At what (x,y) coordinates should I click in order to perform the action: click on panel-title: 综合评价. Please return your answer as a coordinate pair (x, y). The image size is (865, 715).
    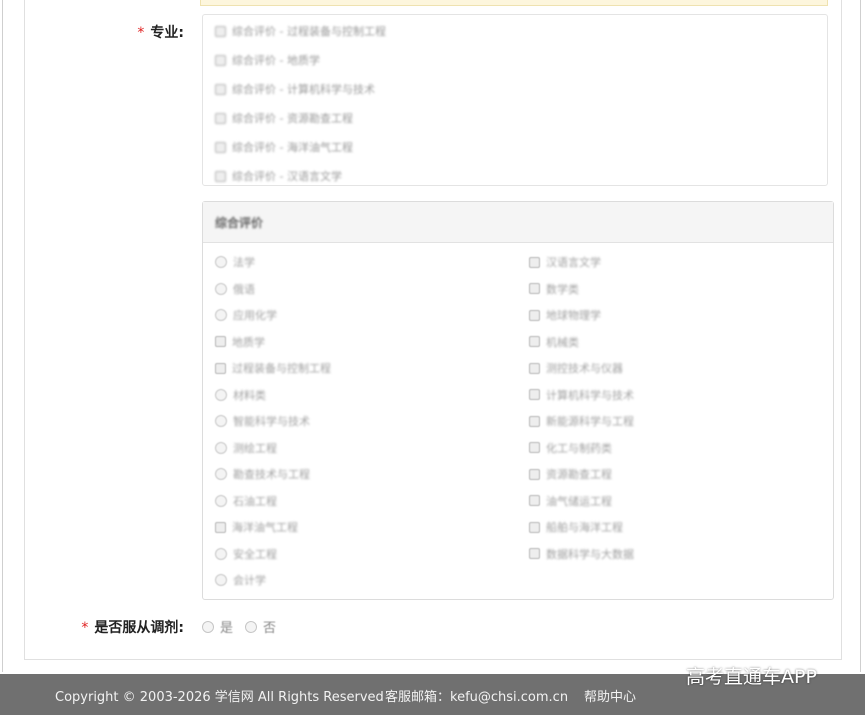
    Looking at the image, I should click on (239, 222).